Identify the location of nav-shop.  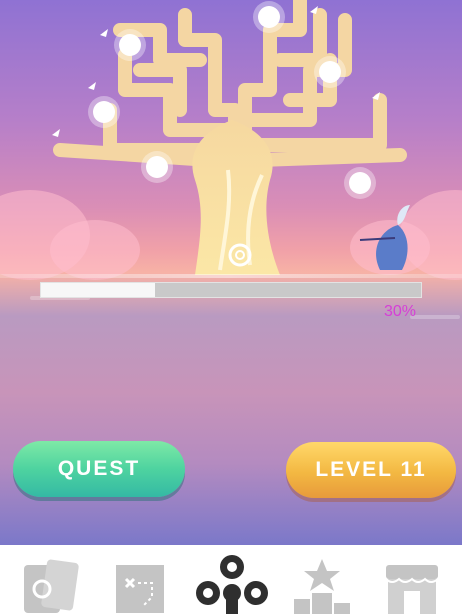
(414, 583).